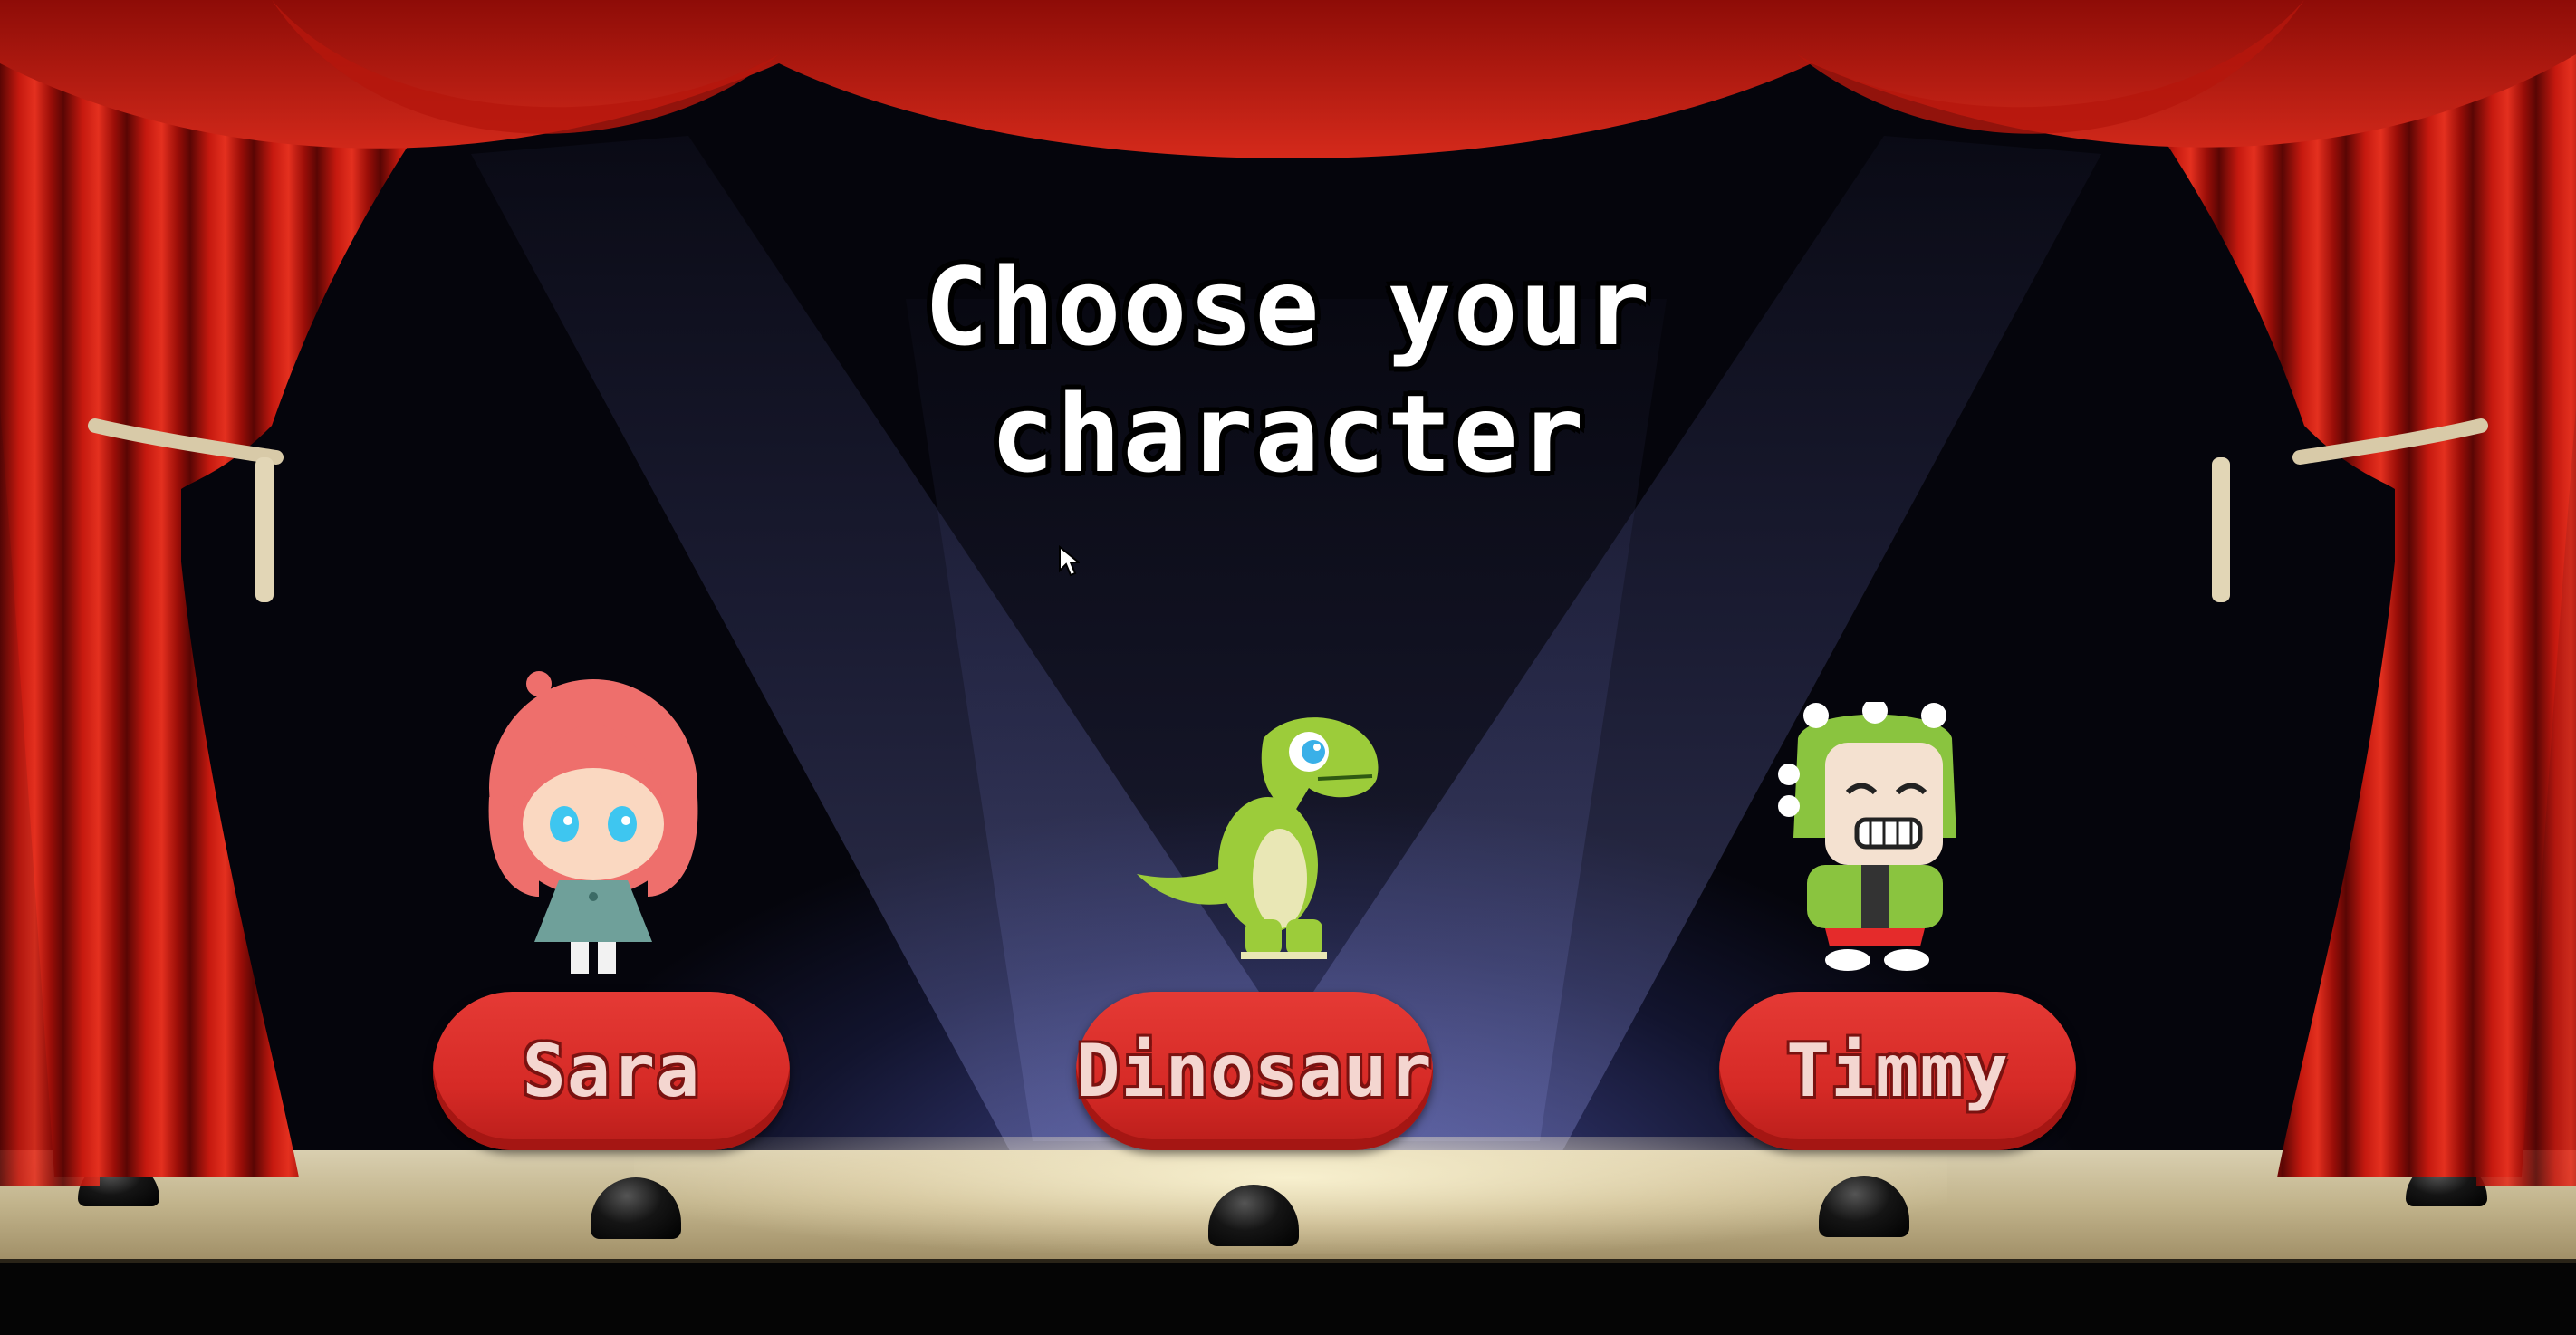 This screenshot has height=1335, width=2576. What do you see at coordinates (1288, 308) in the screenshot?
I see `title-line-1: Choose your` at bounding box center [1288, 308].